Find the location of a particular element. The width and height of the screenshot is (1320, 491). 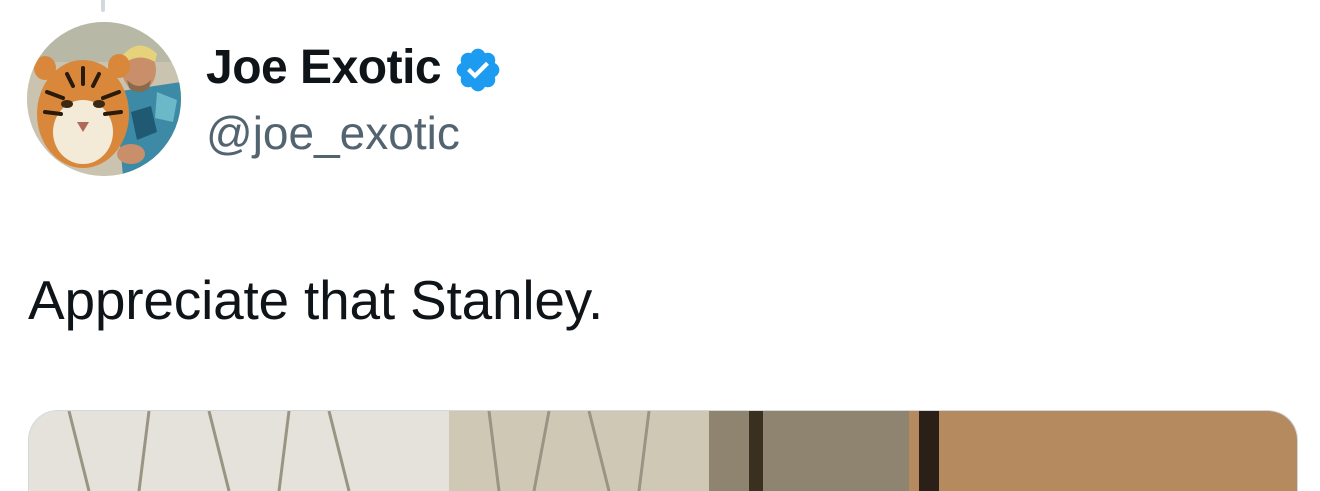

avatar-image is located at coordinates (104, 99).